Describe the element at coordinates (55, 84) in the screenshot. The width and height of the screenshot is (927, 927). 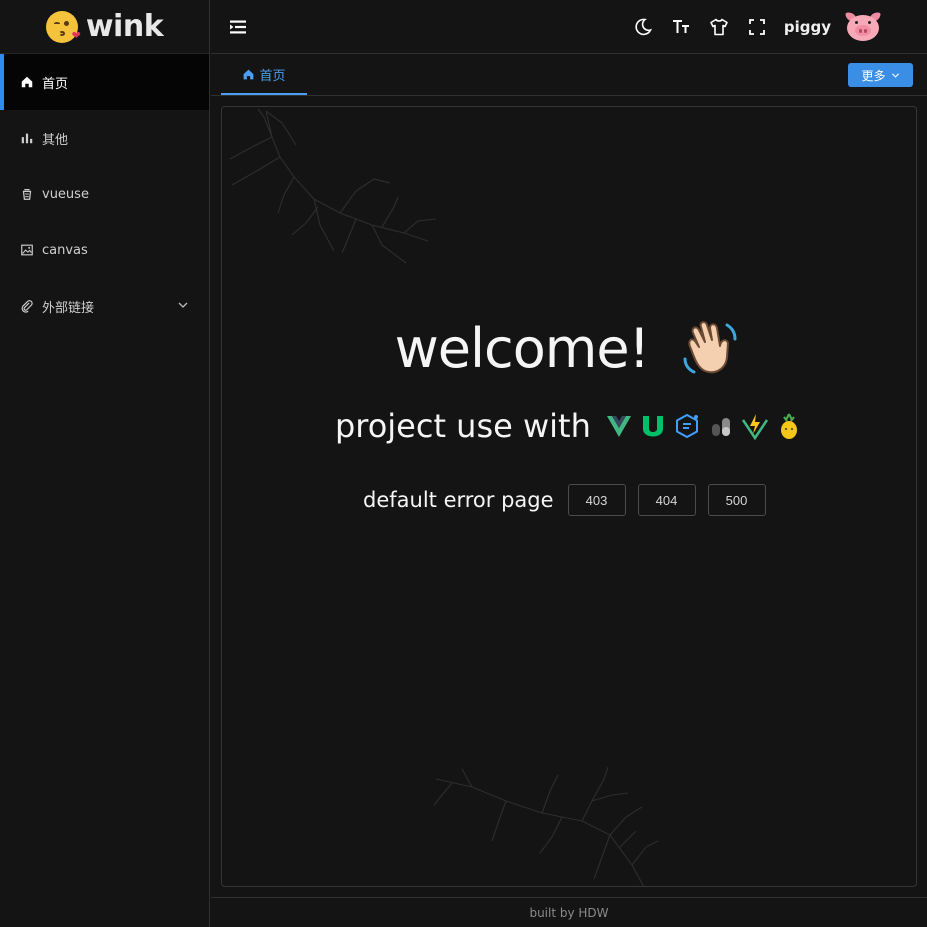
I see `sidebar-item-label: 首页` at that location.